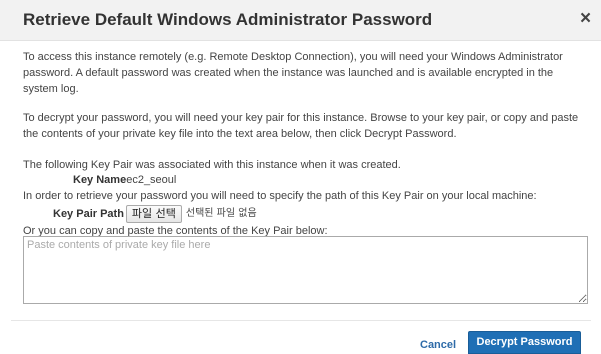  What do you see at coordinates (585, 18) in the screenshot?
I see `close-icon: ×` at bounding box center [585, 18].